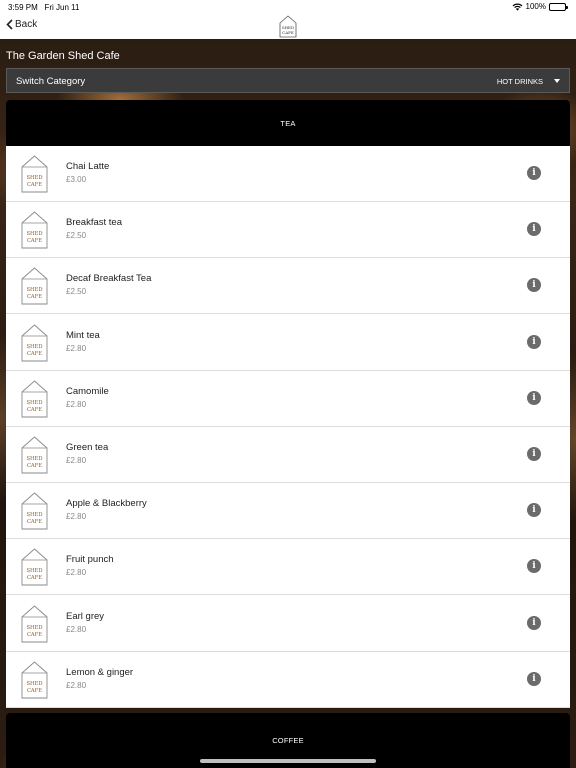 This screenshot has height=768, width=576. I want to click on item-price: £3.00, so click(76, 179).